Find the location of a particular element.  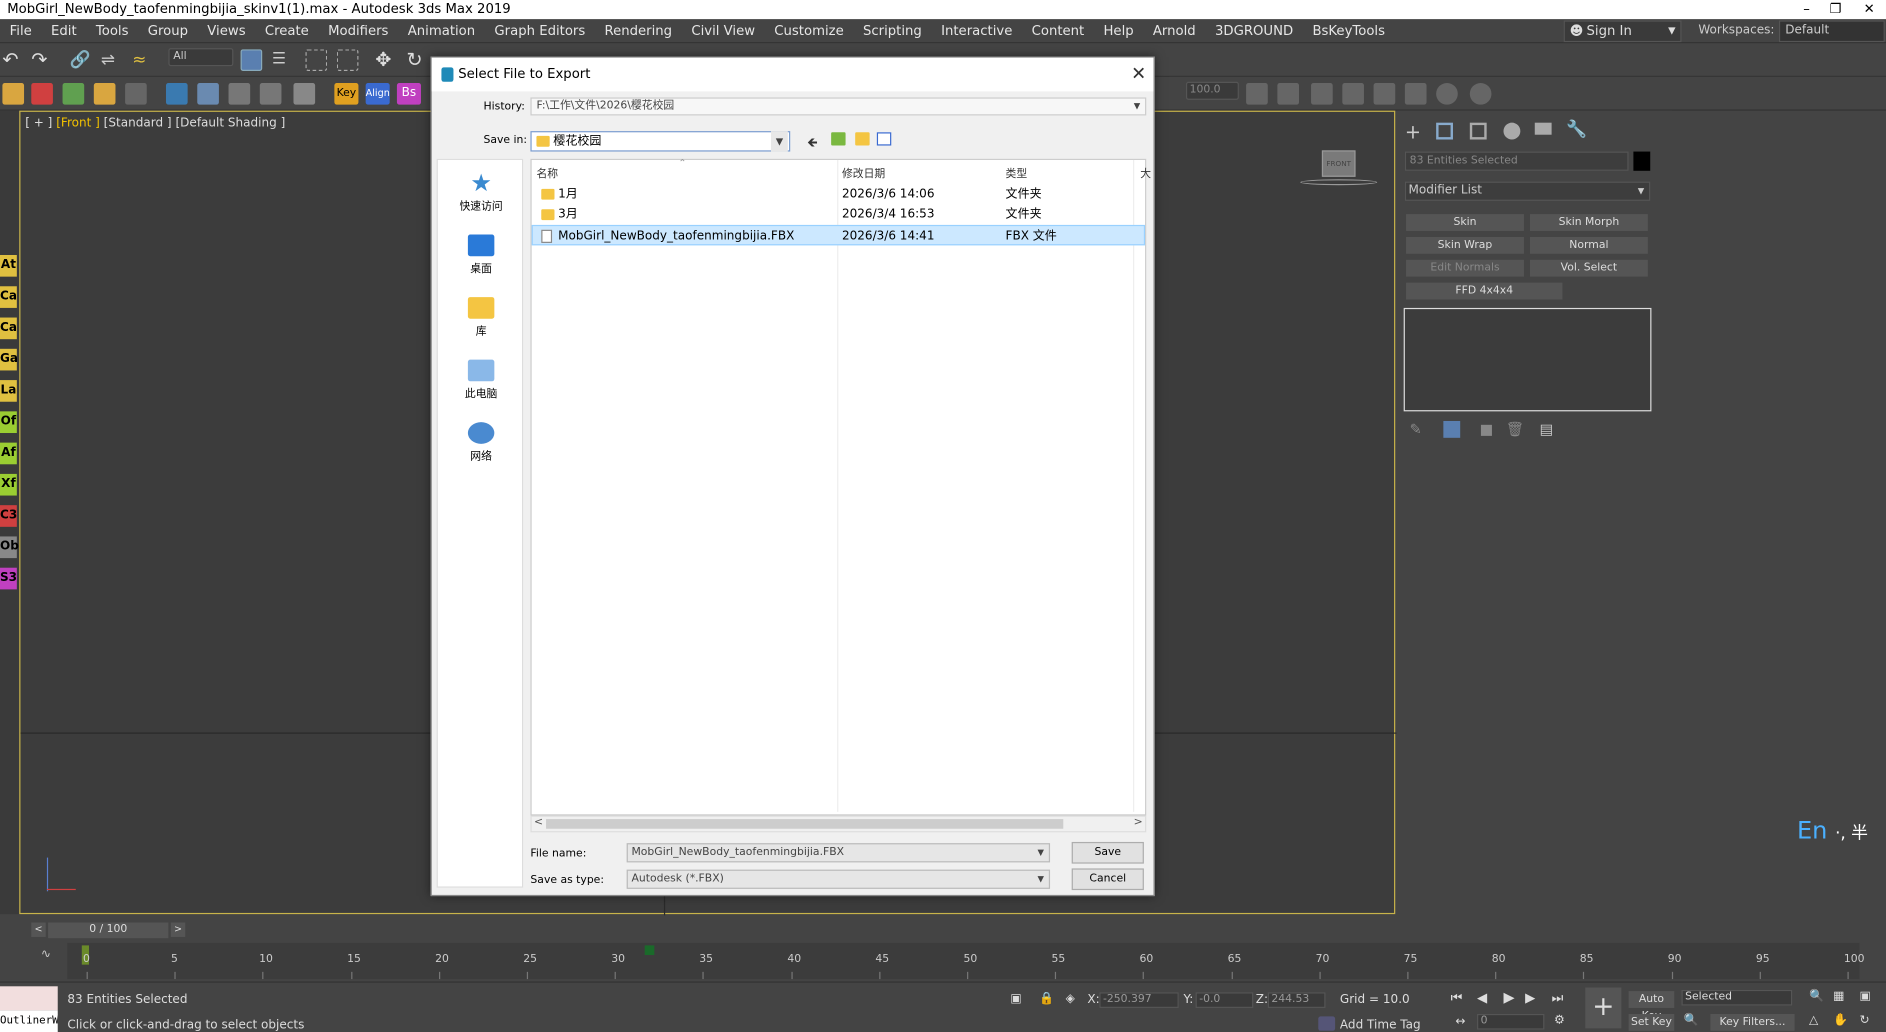

modifier-button-skin-morph: Skin Morph is located at coordinates (1588, 222).